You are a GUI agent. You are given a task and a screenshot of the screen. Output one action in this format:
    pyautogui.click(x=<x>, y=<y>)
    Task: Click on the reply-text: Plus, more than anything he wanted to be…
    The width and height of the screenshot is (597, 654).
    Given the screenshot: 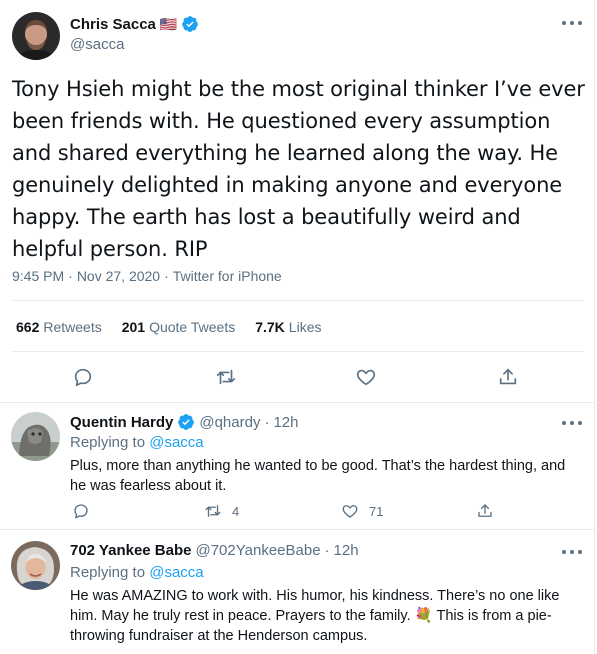 What is the action you would take?
    pyautogui.click(x=318, y=476)
    